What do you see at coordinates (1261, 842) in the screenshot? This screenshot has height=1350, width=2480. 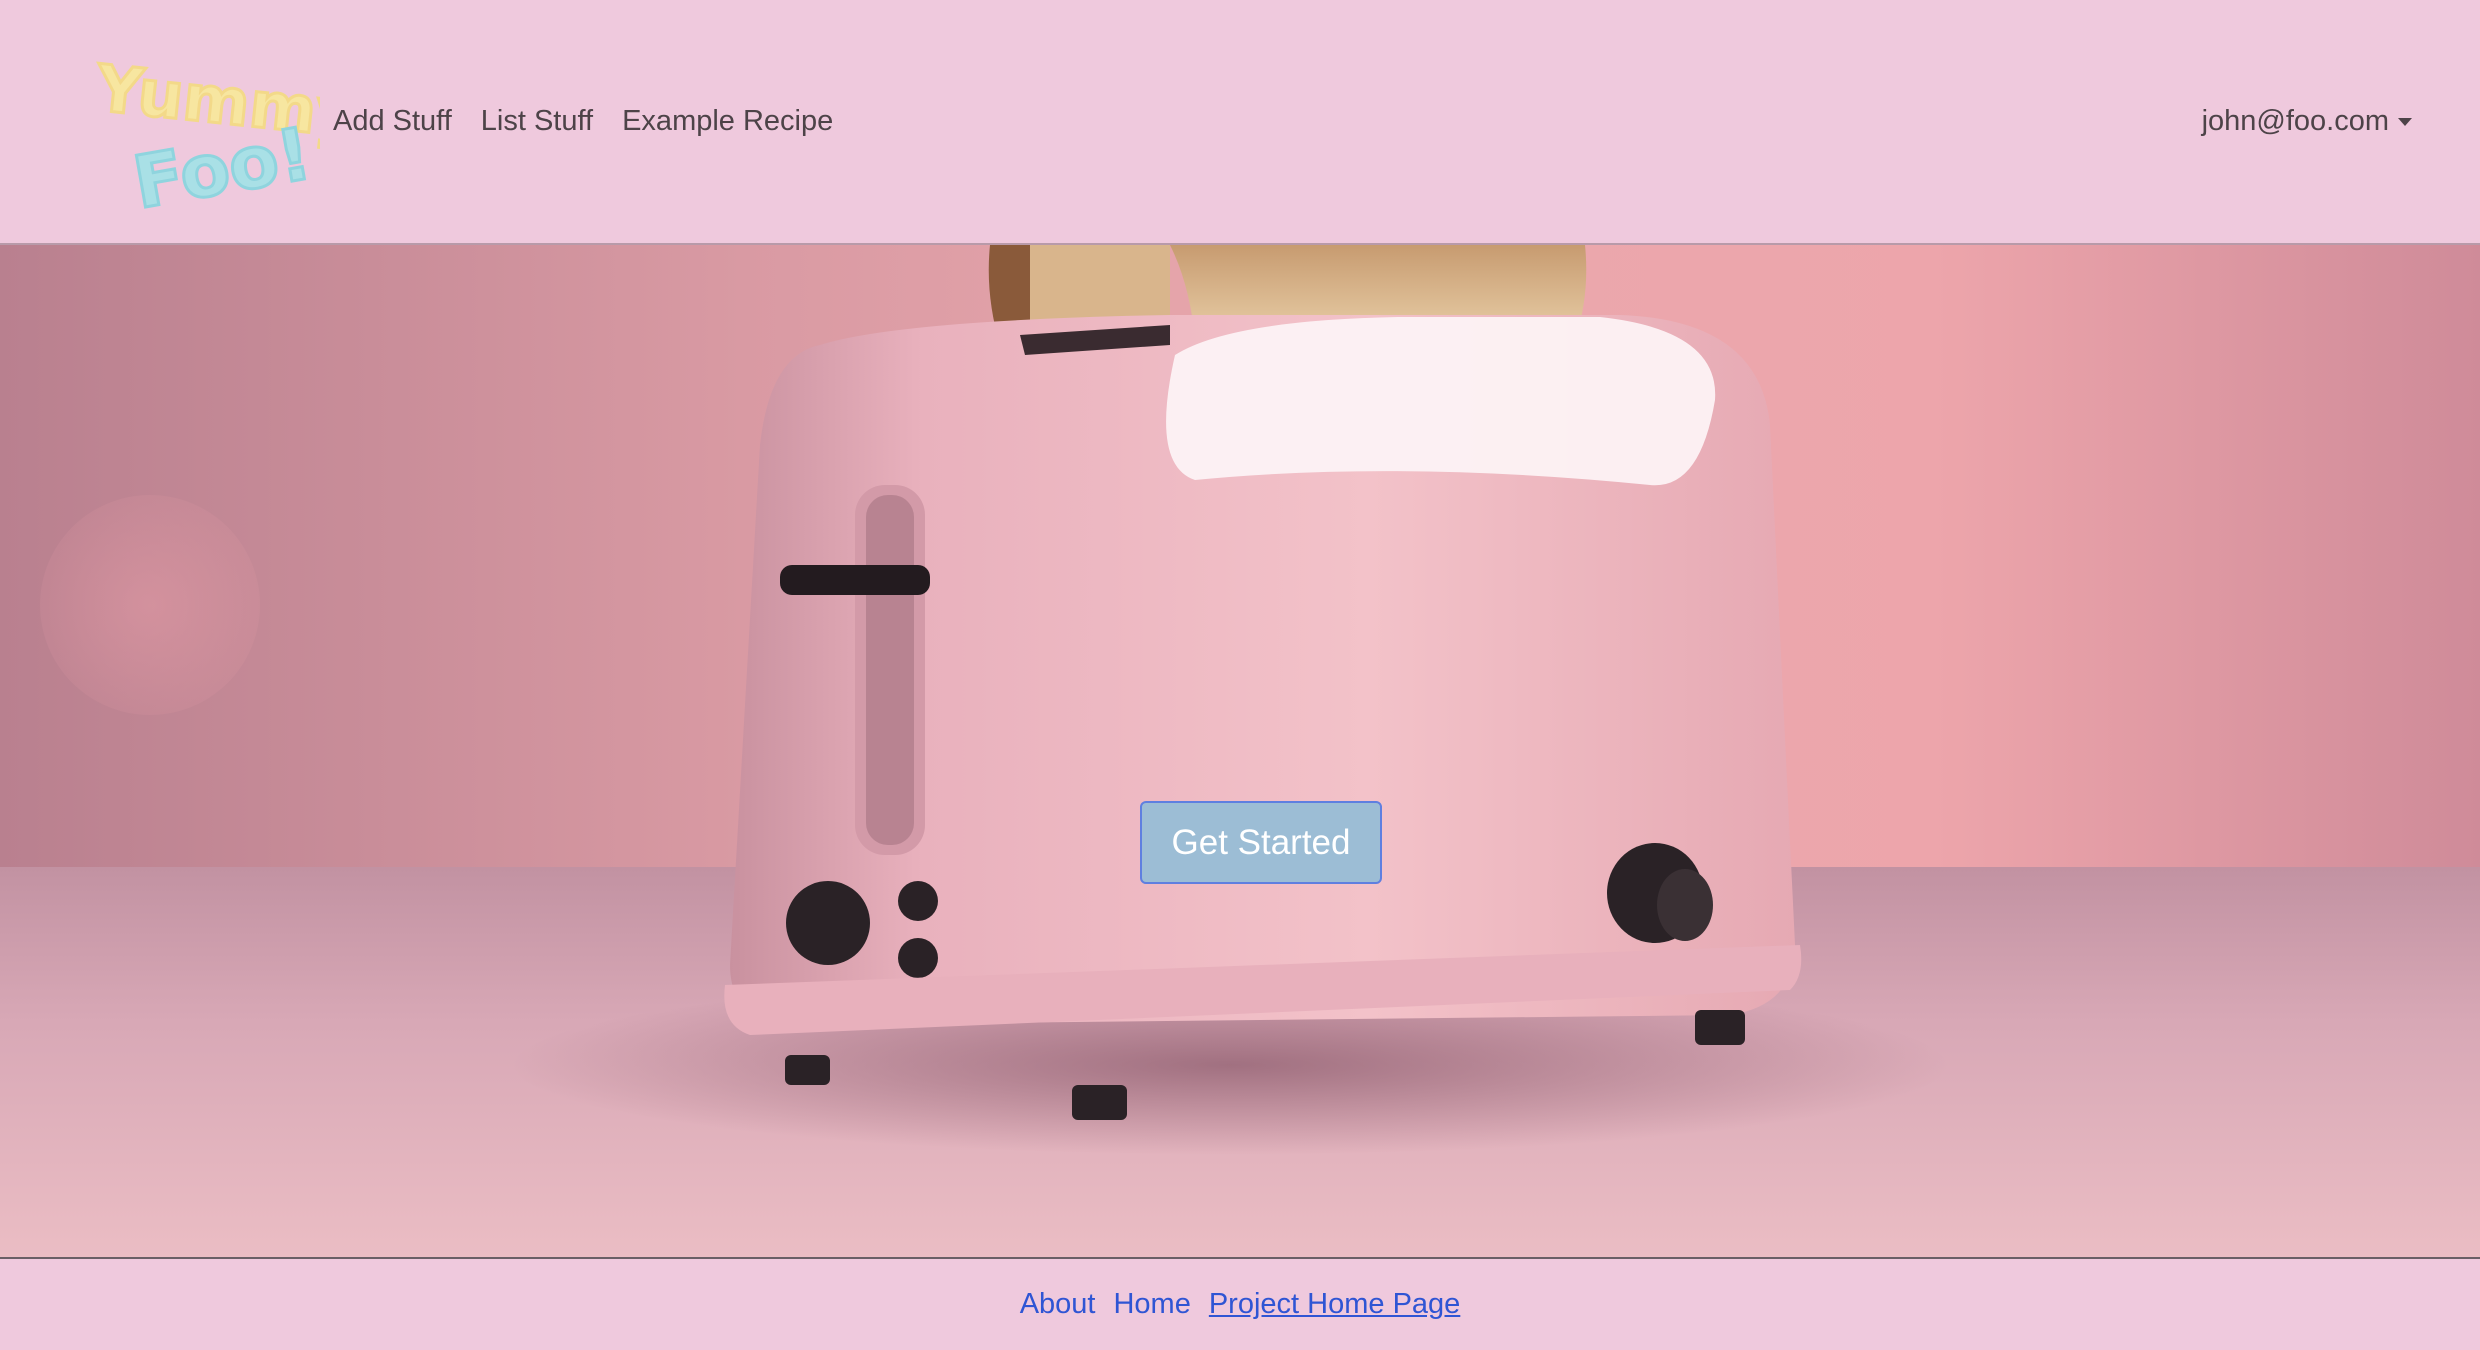 I see `get-started-button: Get Started` at bounding box center [1261, 842].